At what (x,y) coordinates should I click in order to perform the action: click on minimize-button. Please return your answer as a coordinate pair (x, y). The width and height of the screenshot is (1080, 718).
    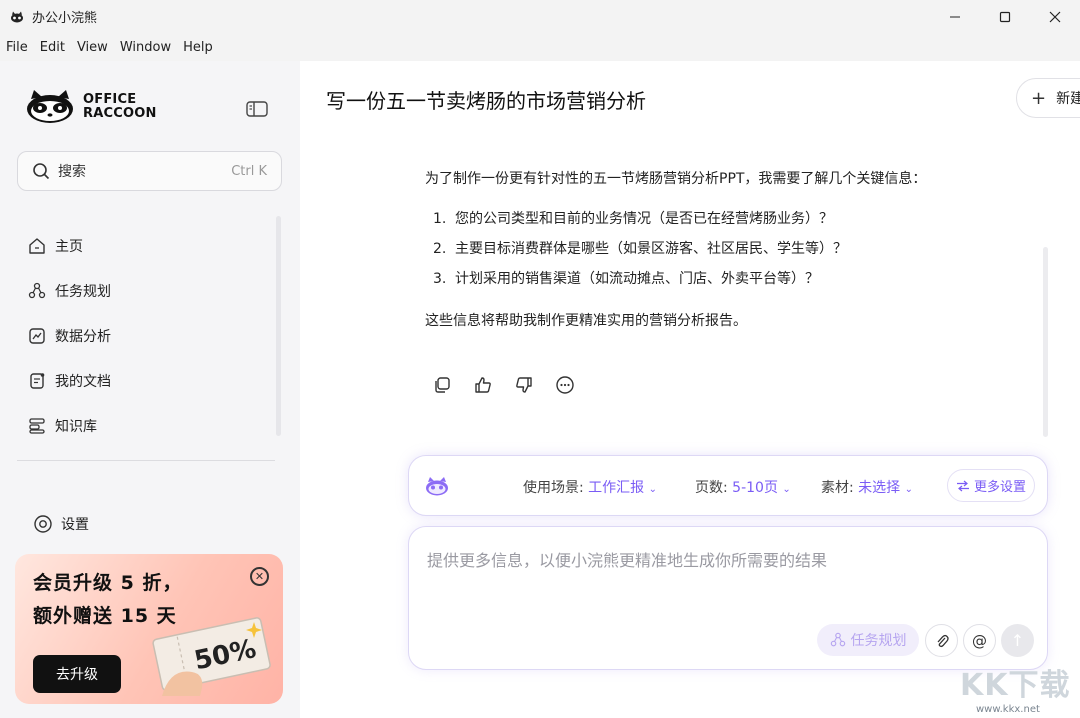
    Looking at the image, I should click on (955, 16).